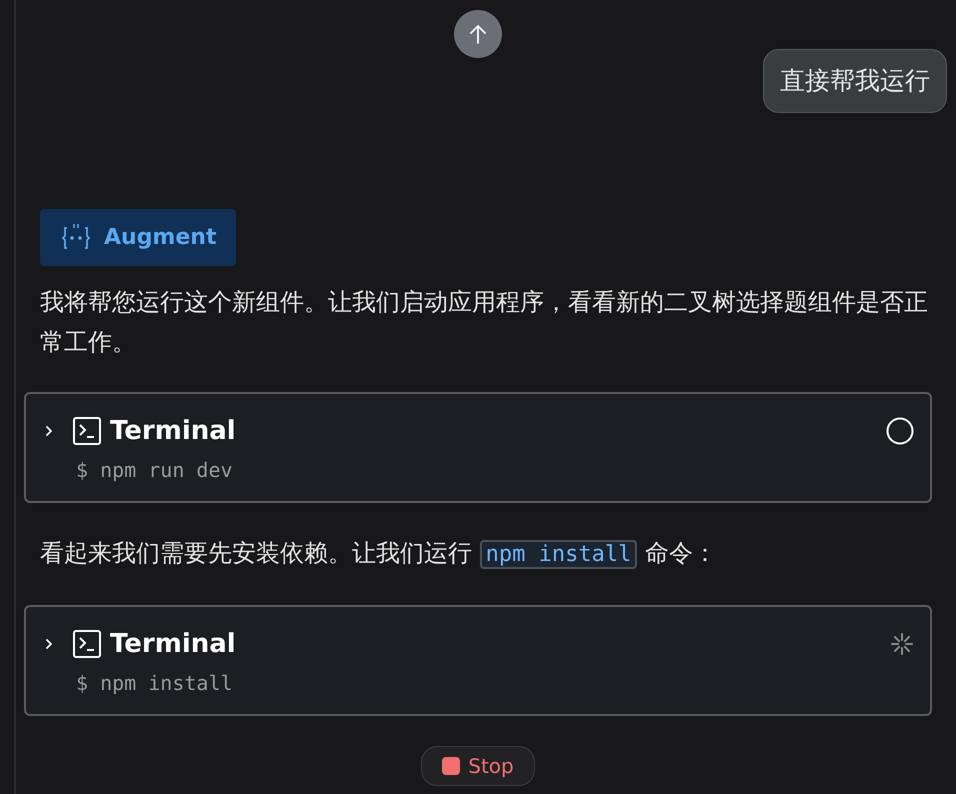  I want to click on command-text: $ npm run dev, so click(155, 470).